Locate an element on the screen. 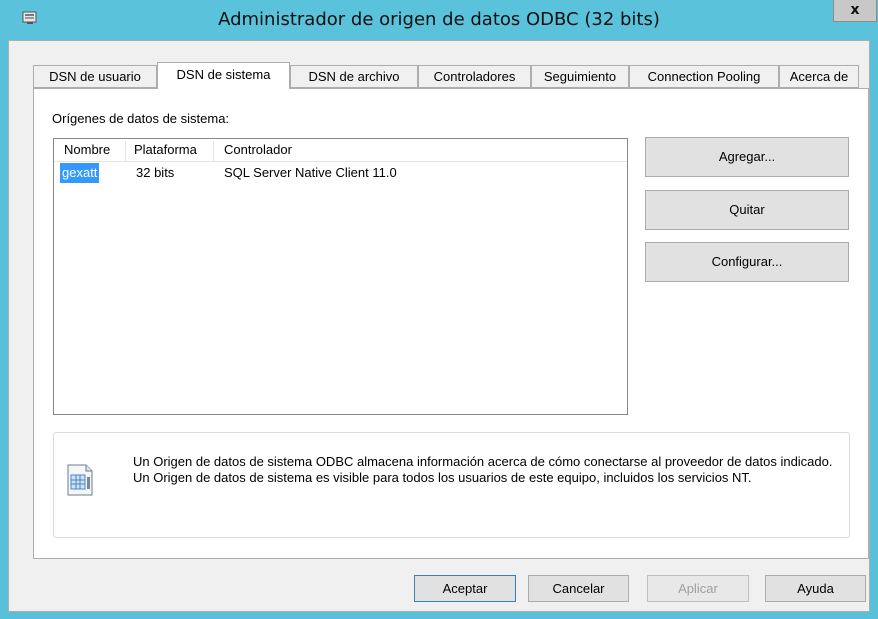 The height and width of the screenshot is (619, 878). tab-connection-pooling: Connection Pooling is located at coordinates (704, 76).